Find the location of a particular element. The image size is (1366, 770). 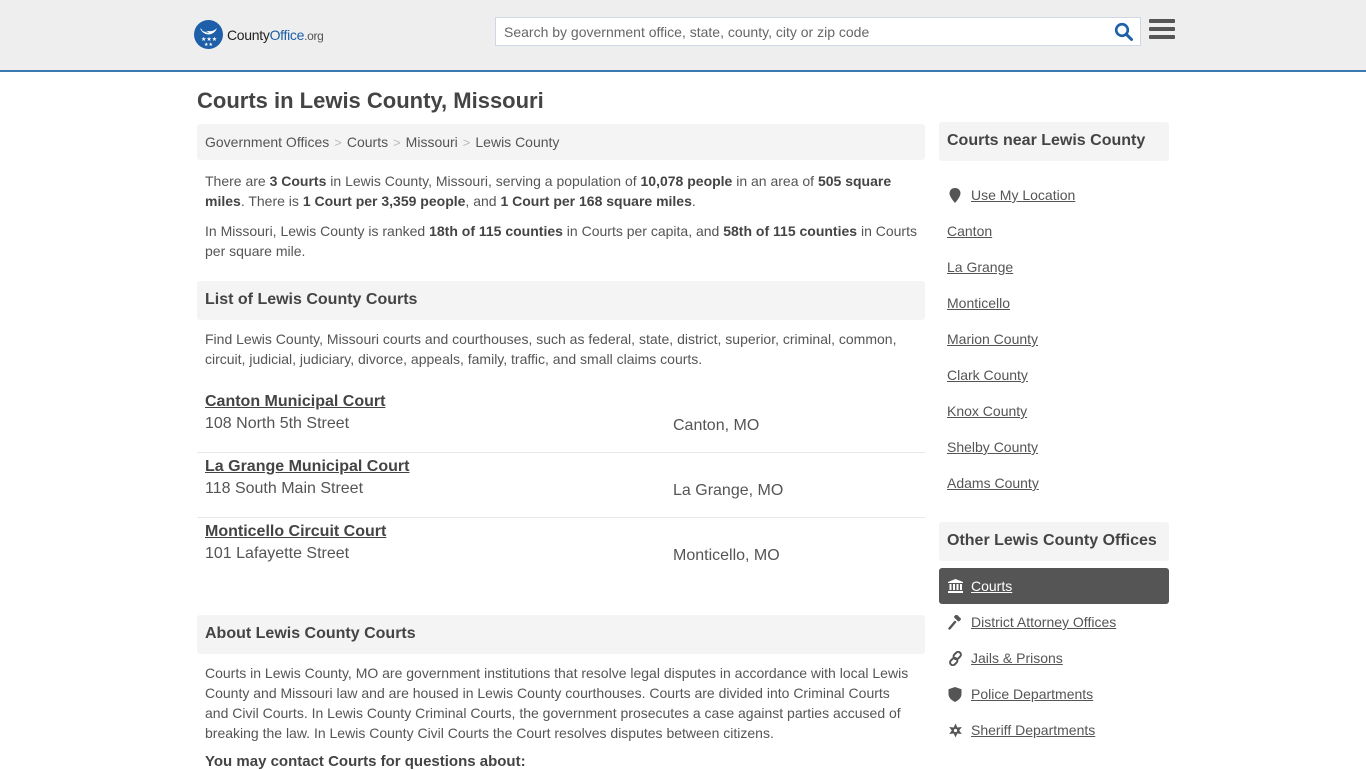

use-my-location-item: Use My Location is located at coordinates (1054, 195).